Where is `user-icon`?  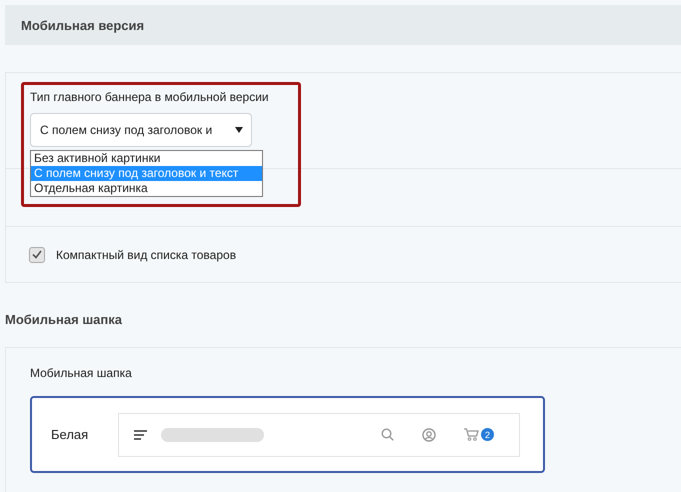 user-icon is located at coordinates (429, 435).